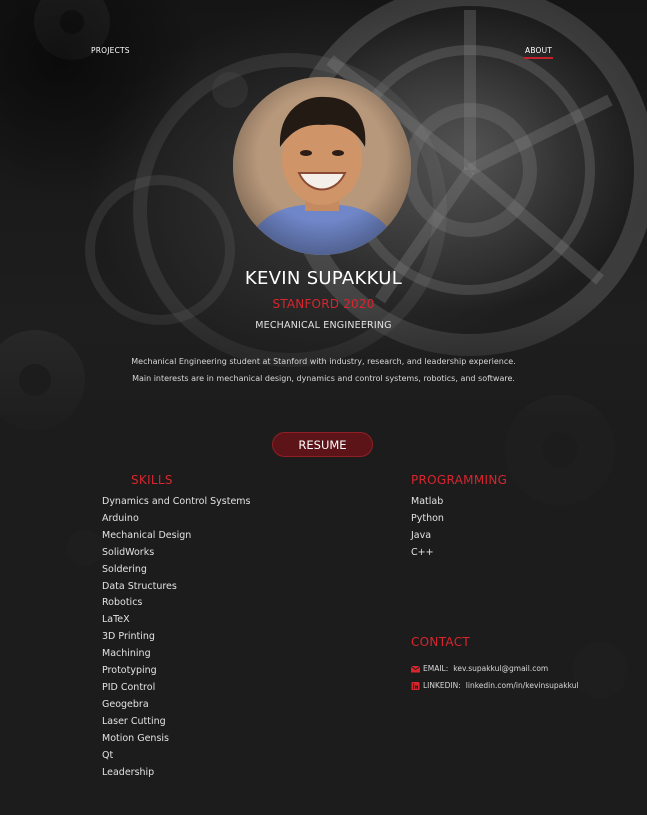 The width and height of the screenshot is (647, 815). Describe the element at coordinates (323, 304) in the screenshot. I see `profile-school: STANFORD 2020` at that location.